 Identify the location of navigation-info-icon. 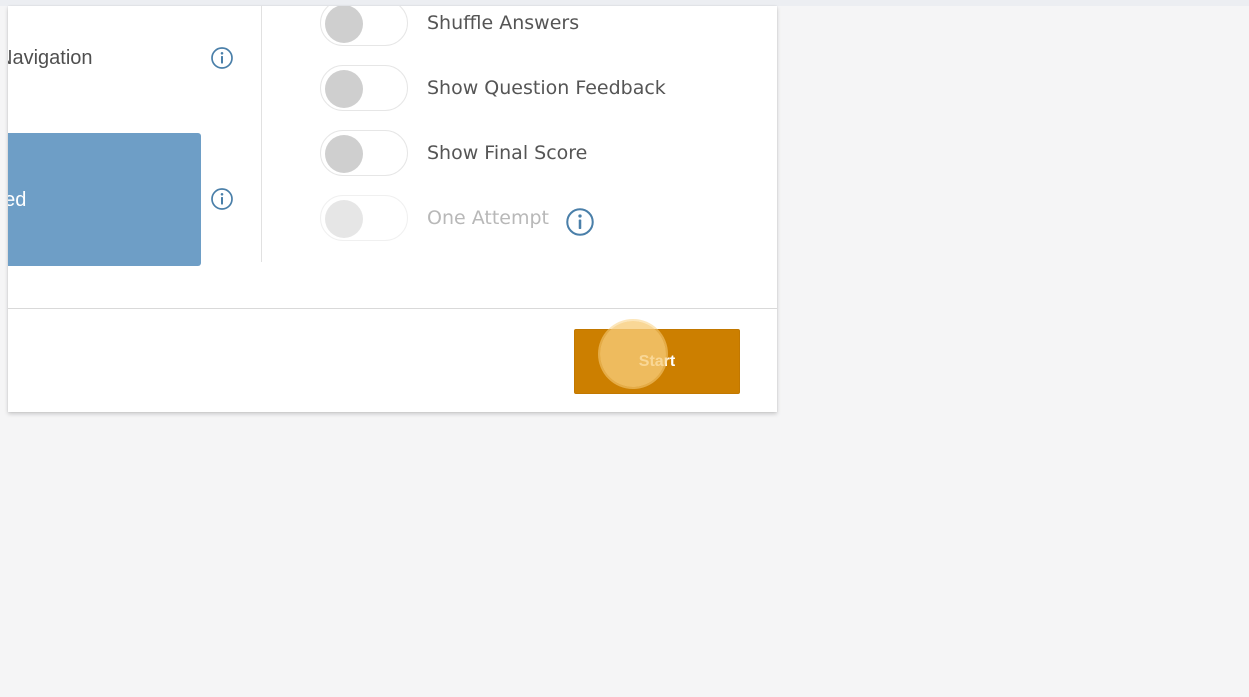
(222, 58).